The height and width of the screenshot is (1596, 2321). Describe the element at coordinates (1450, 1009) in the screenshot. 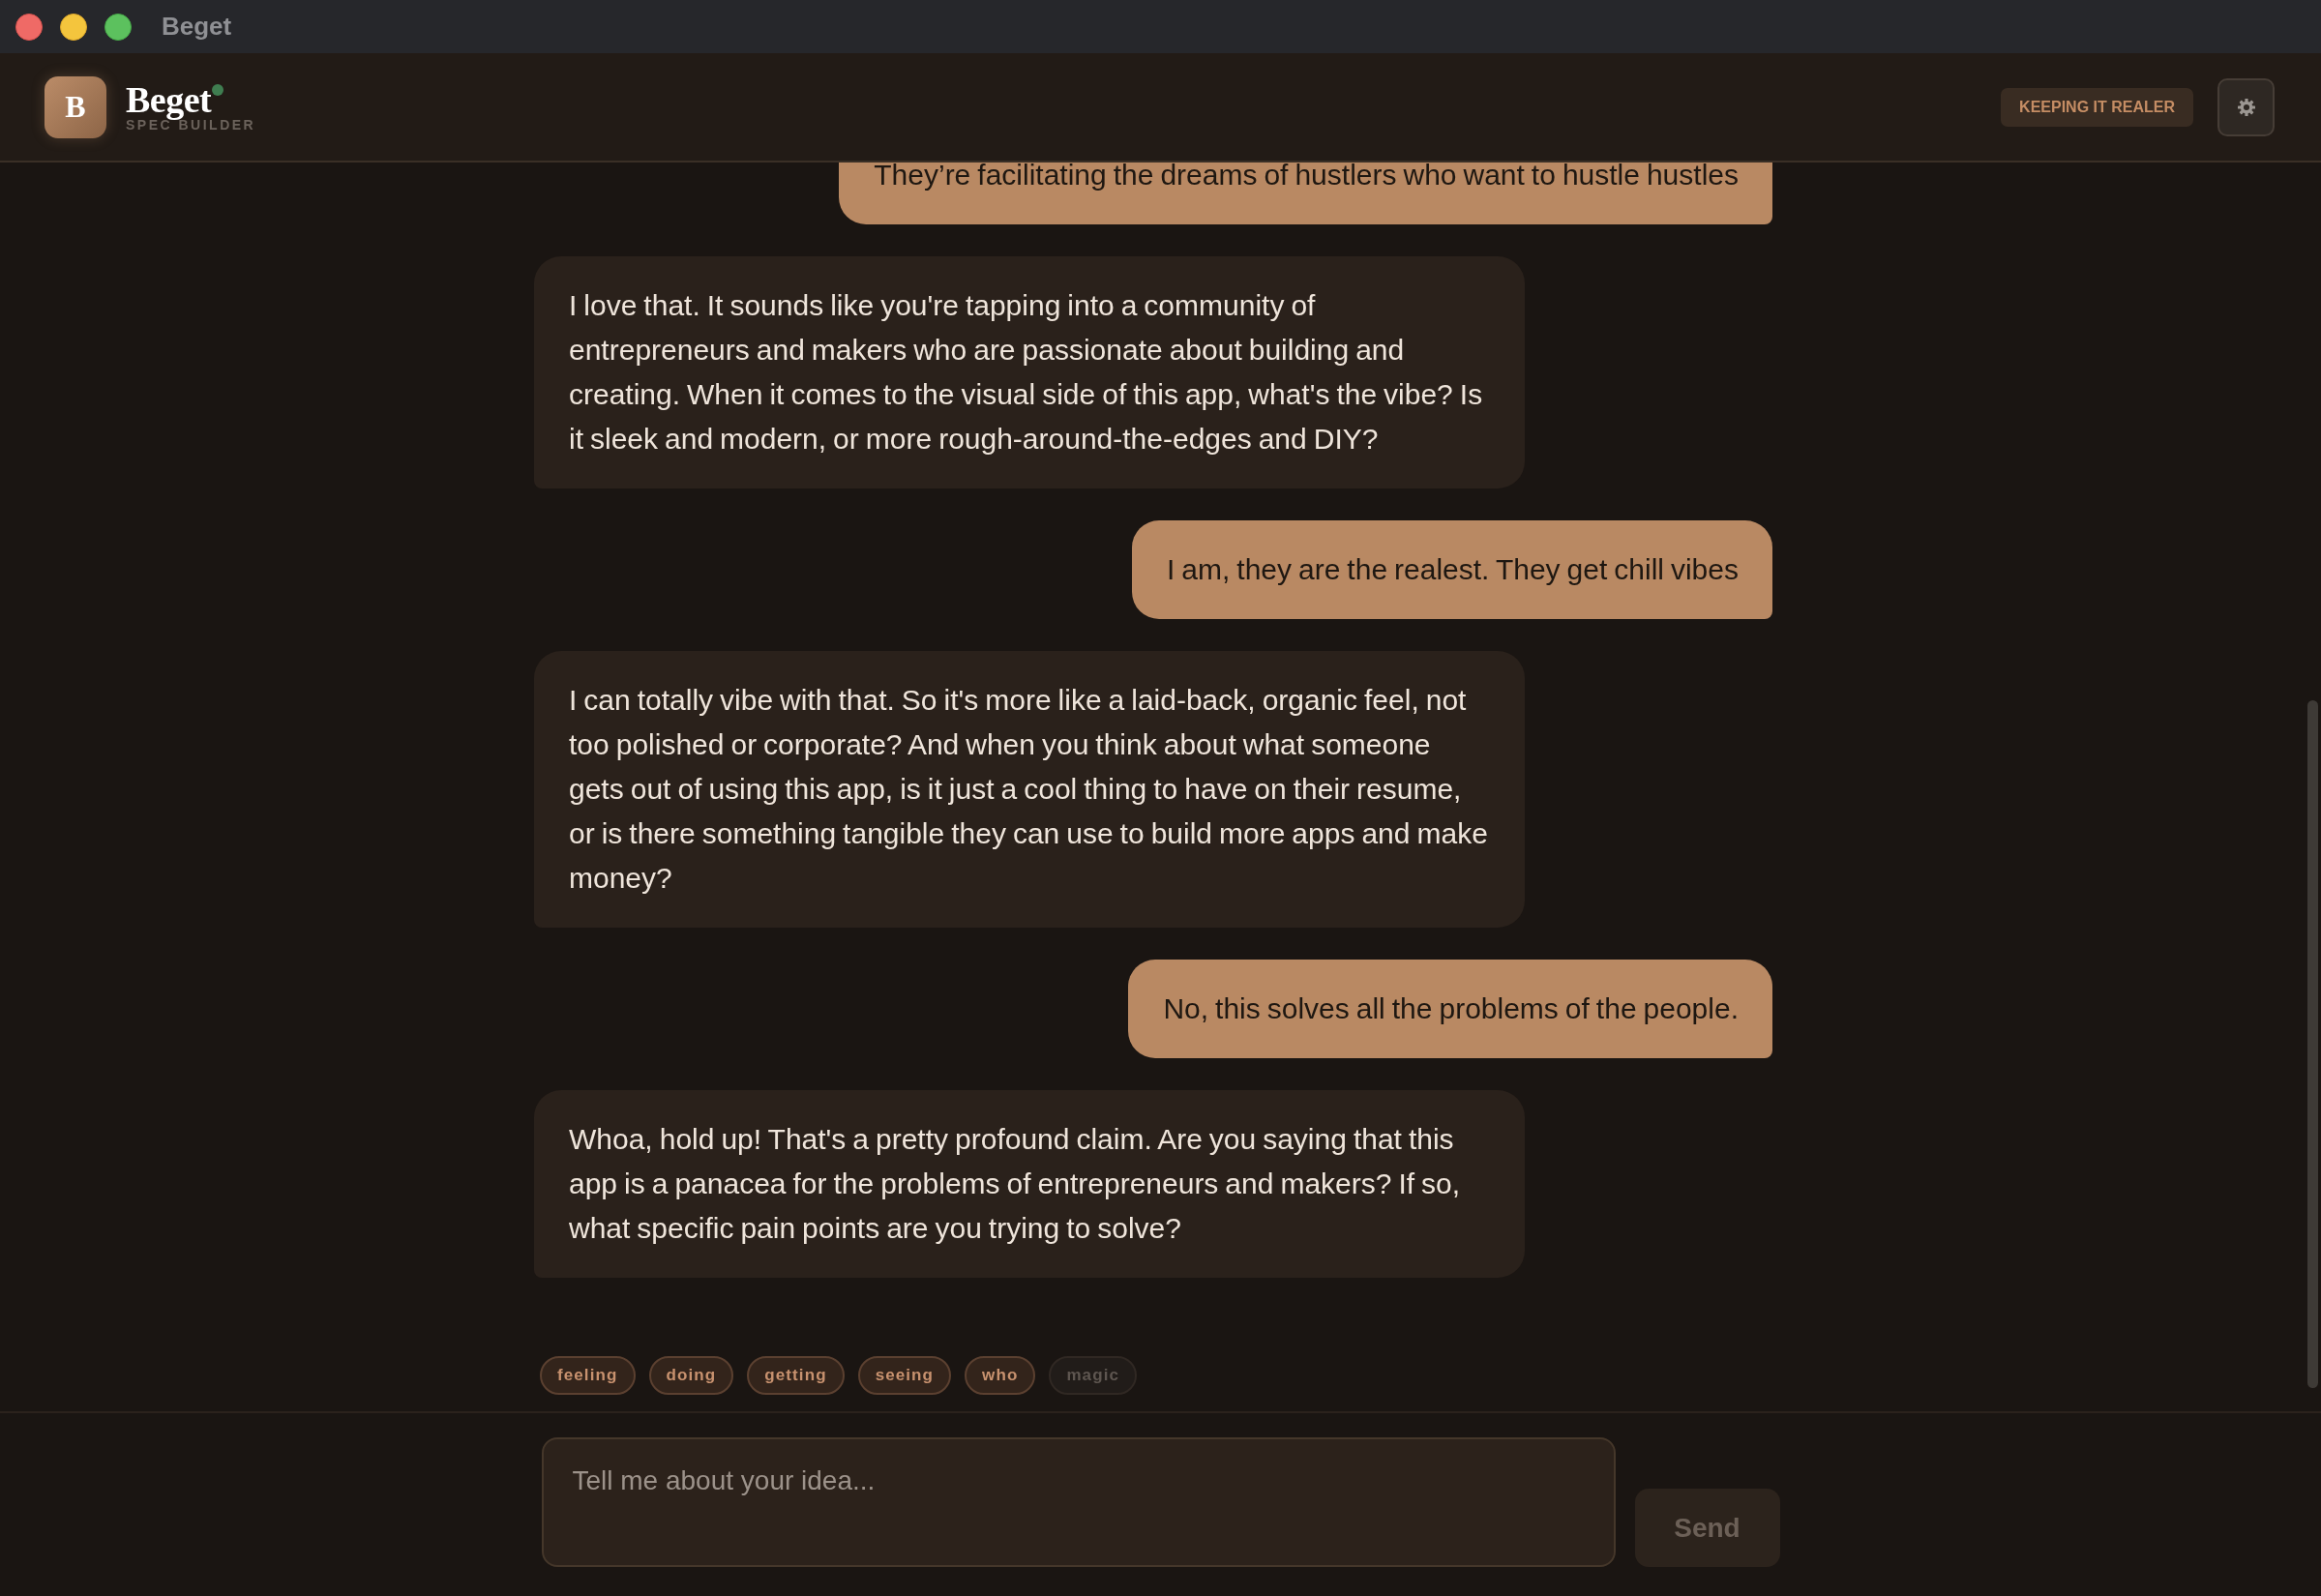

I see `user-message: No, this solves all the problems of the people.` at that location.